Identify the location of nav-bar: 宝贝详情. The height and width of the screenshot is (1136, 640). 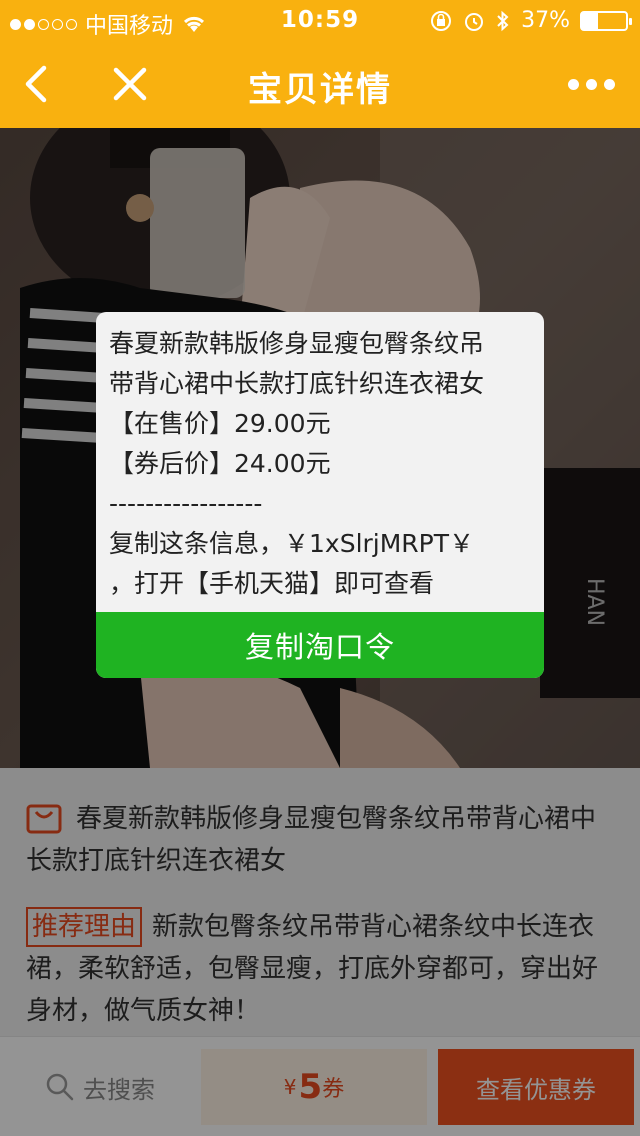
(320, 84).